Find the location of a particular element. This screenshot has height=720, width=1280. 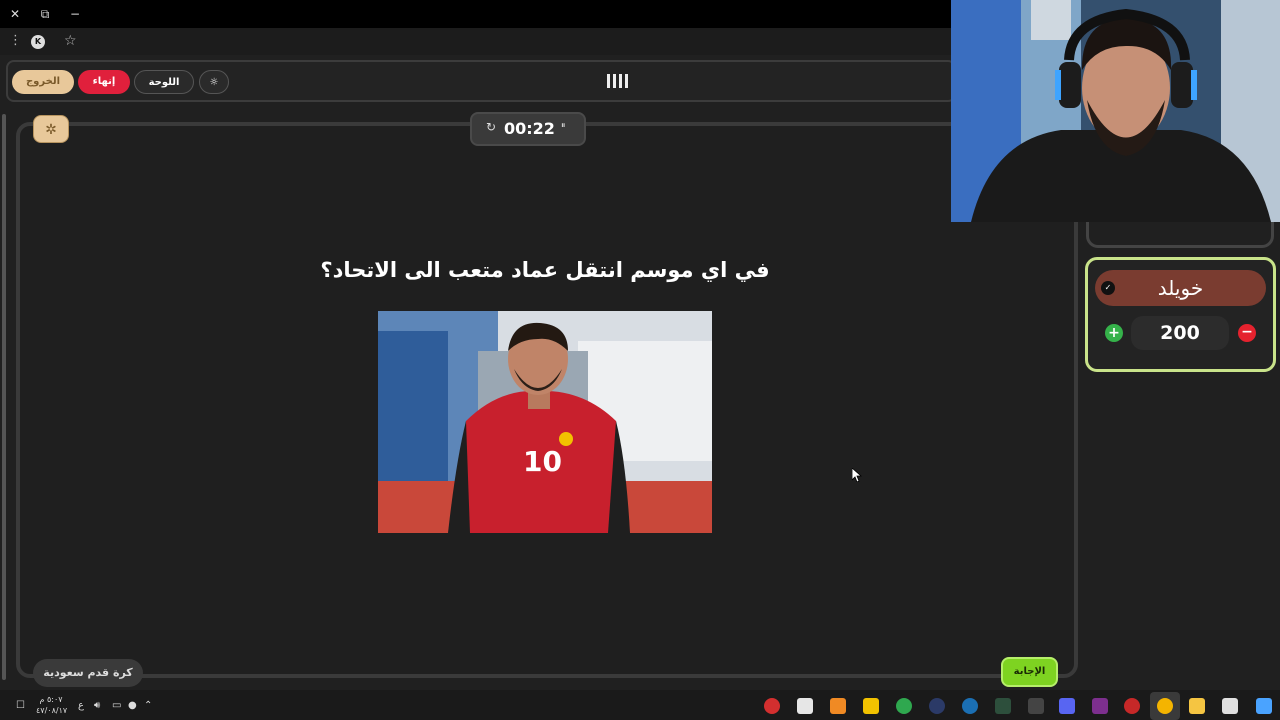

report-bug-button: ✲ is located at coordinates (51, 129).